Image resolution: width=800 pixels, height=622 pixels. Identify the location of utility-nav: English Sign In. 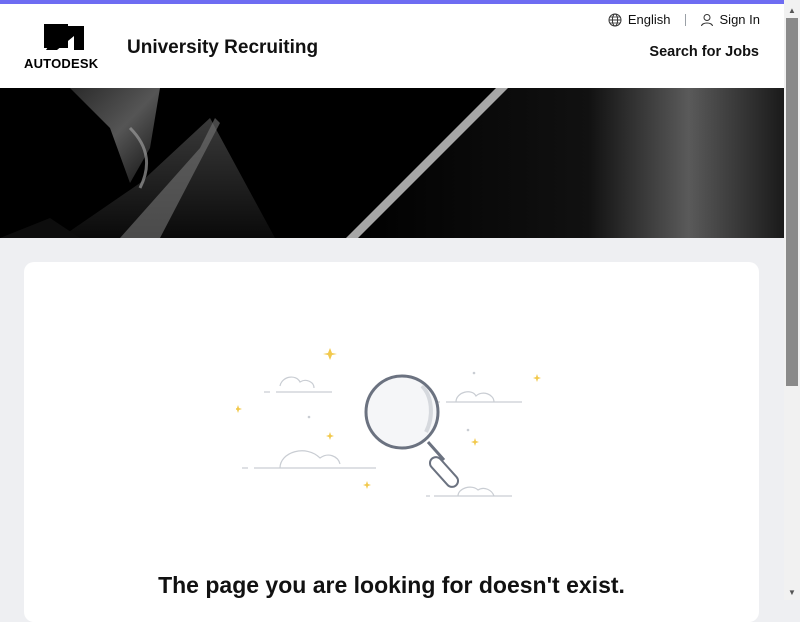
(684, 19).